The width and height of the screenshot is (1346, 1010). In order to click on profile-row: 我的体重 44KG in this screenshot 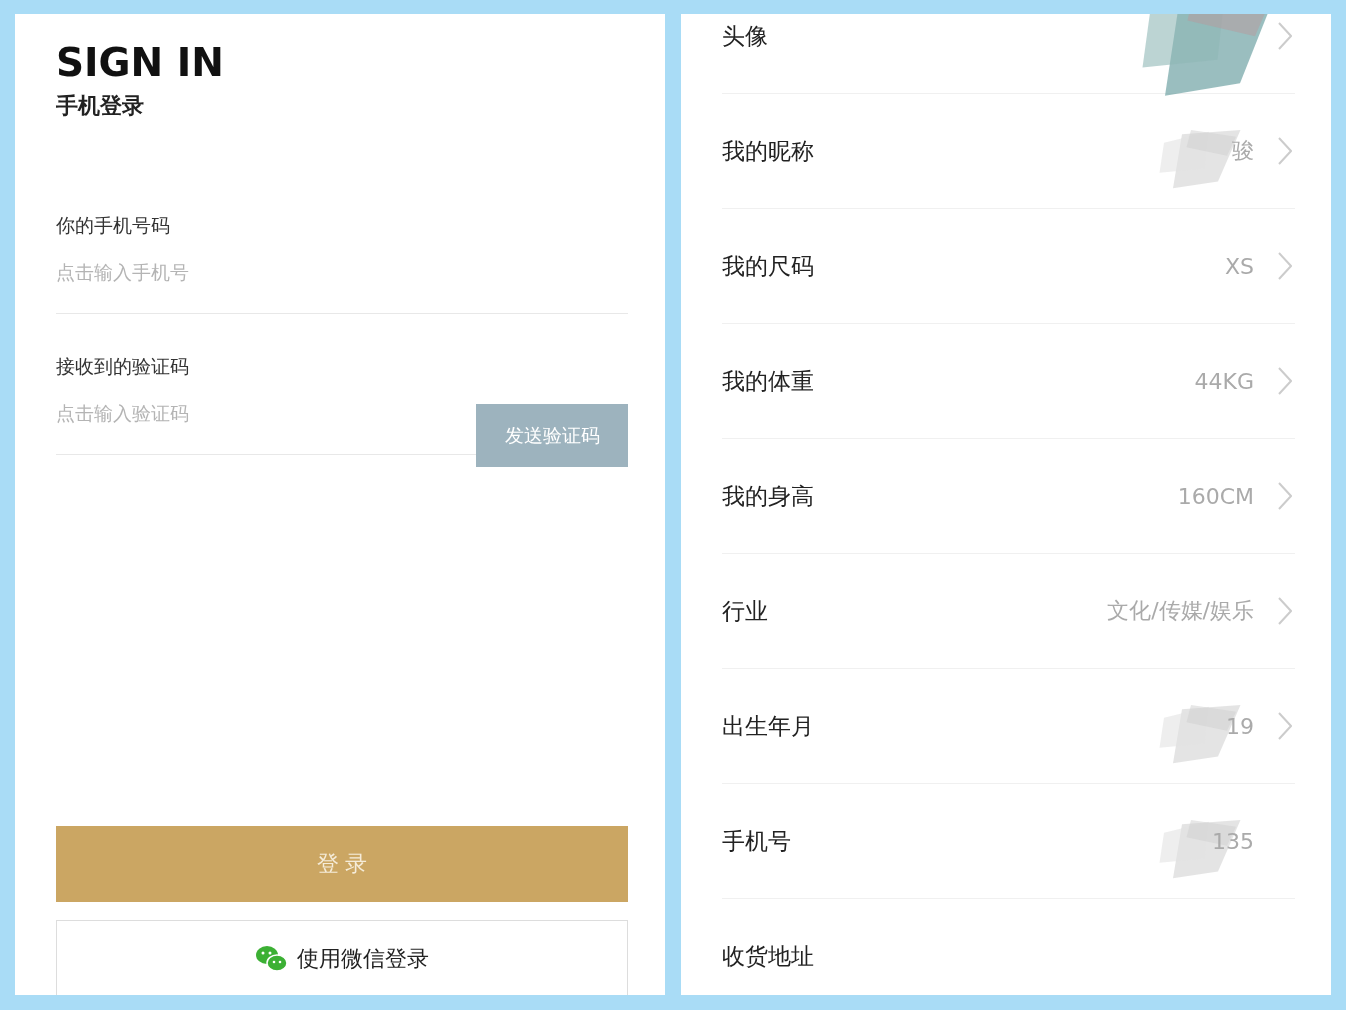, I will do `click(1008, 381)`.